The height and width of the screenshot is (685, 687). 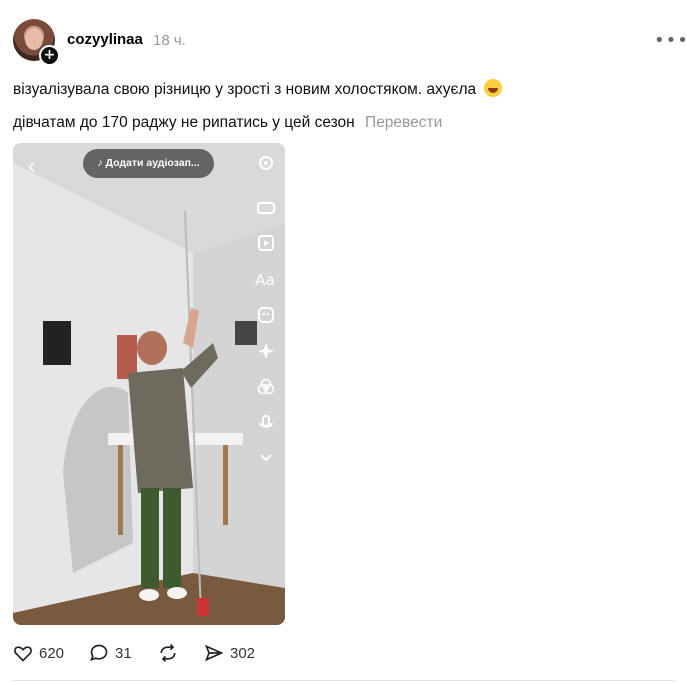 I want to click on username: cozyylinaa, so click(x=105, y=39).